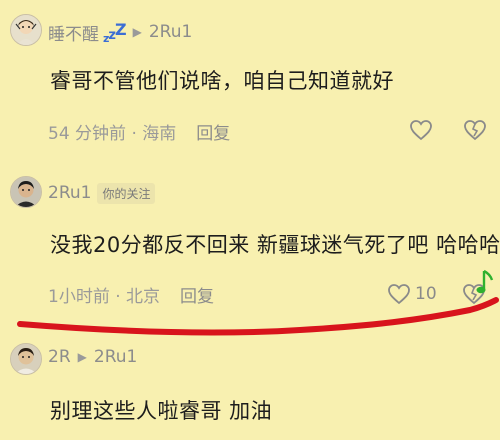 The width and height of the screenshot is (500, 440). I want to click on sleep-zzz-icon: zzZ, so click(115, 32).